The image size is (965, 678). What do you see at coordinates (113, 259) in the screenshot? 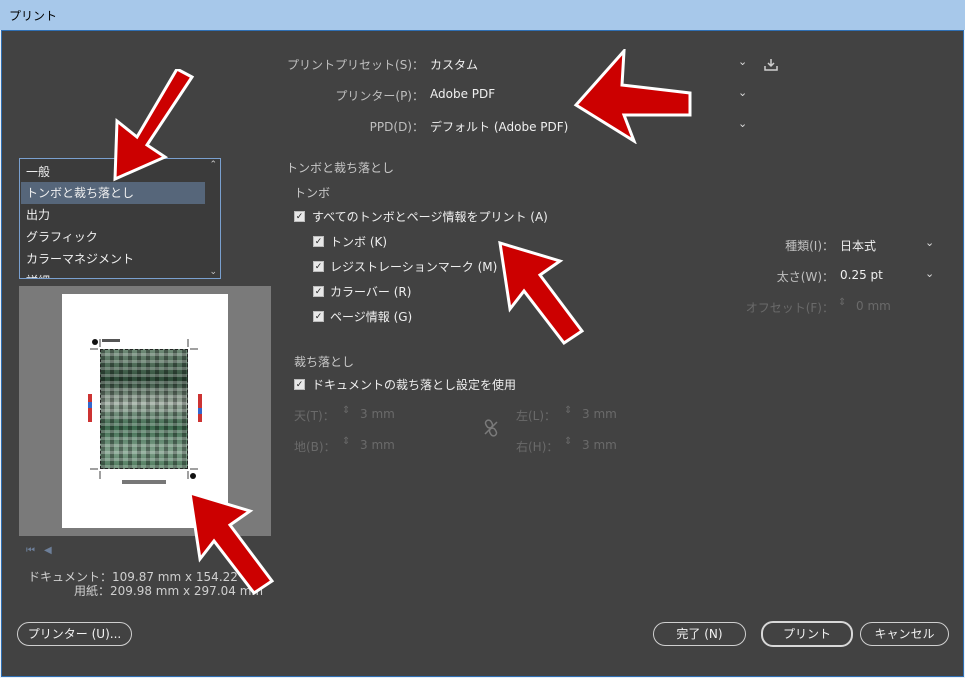
I see `category-item: カラーマネジメント` at bounding box center [113, 259].